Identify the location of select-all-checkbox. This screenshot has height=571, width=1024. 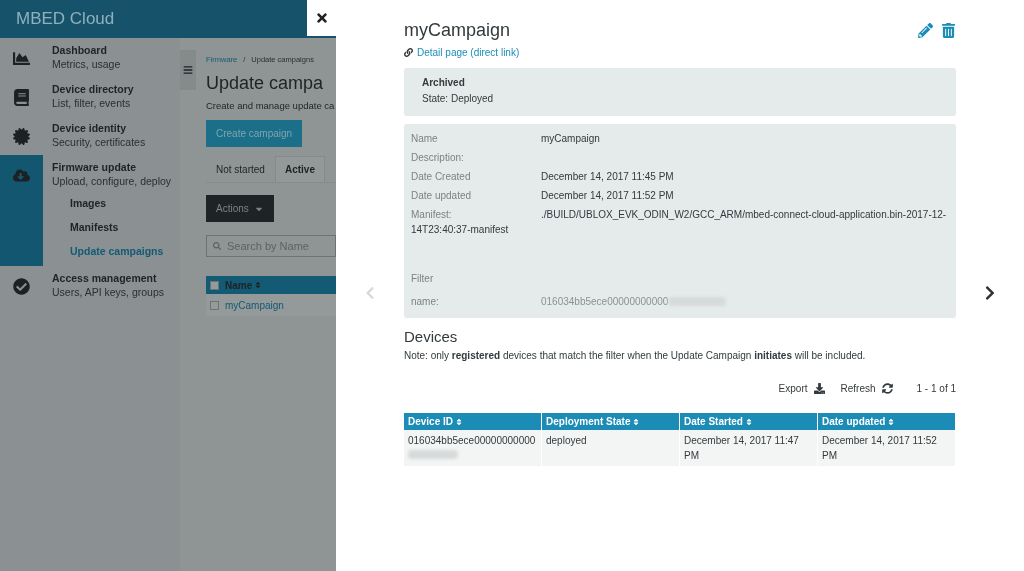
(214, 285).